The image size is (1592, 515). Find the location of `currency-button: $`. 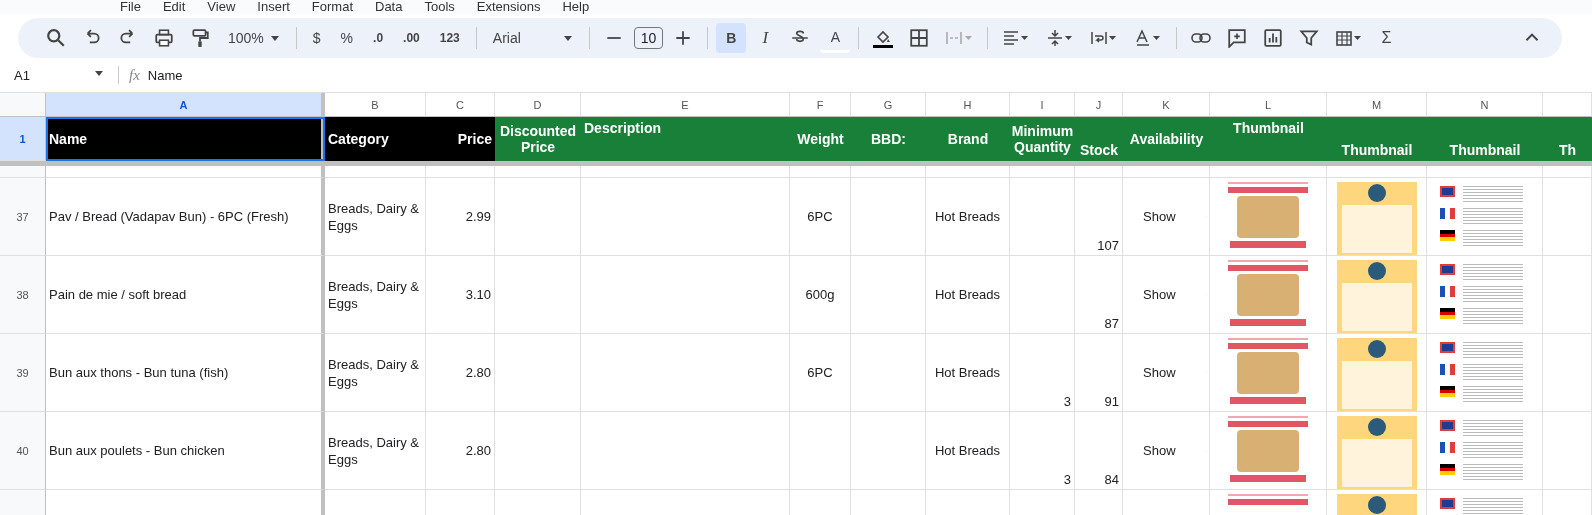

currency-button: $ is located at coordinates (316, 38).